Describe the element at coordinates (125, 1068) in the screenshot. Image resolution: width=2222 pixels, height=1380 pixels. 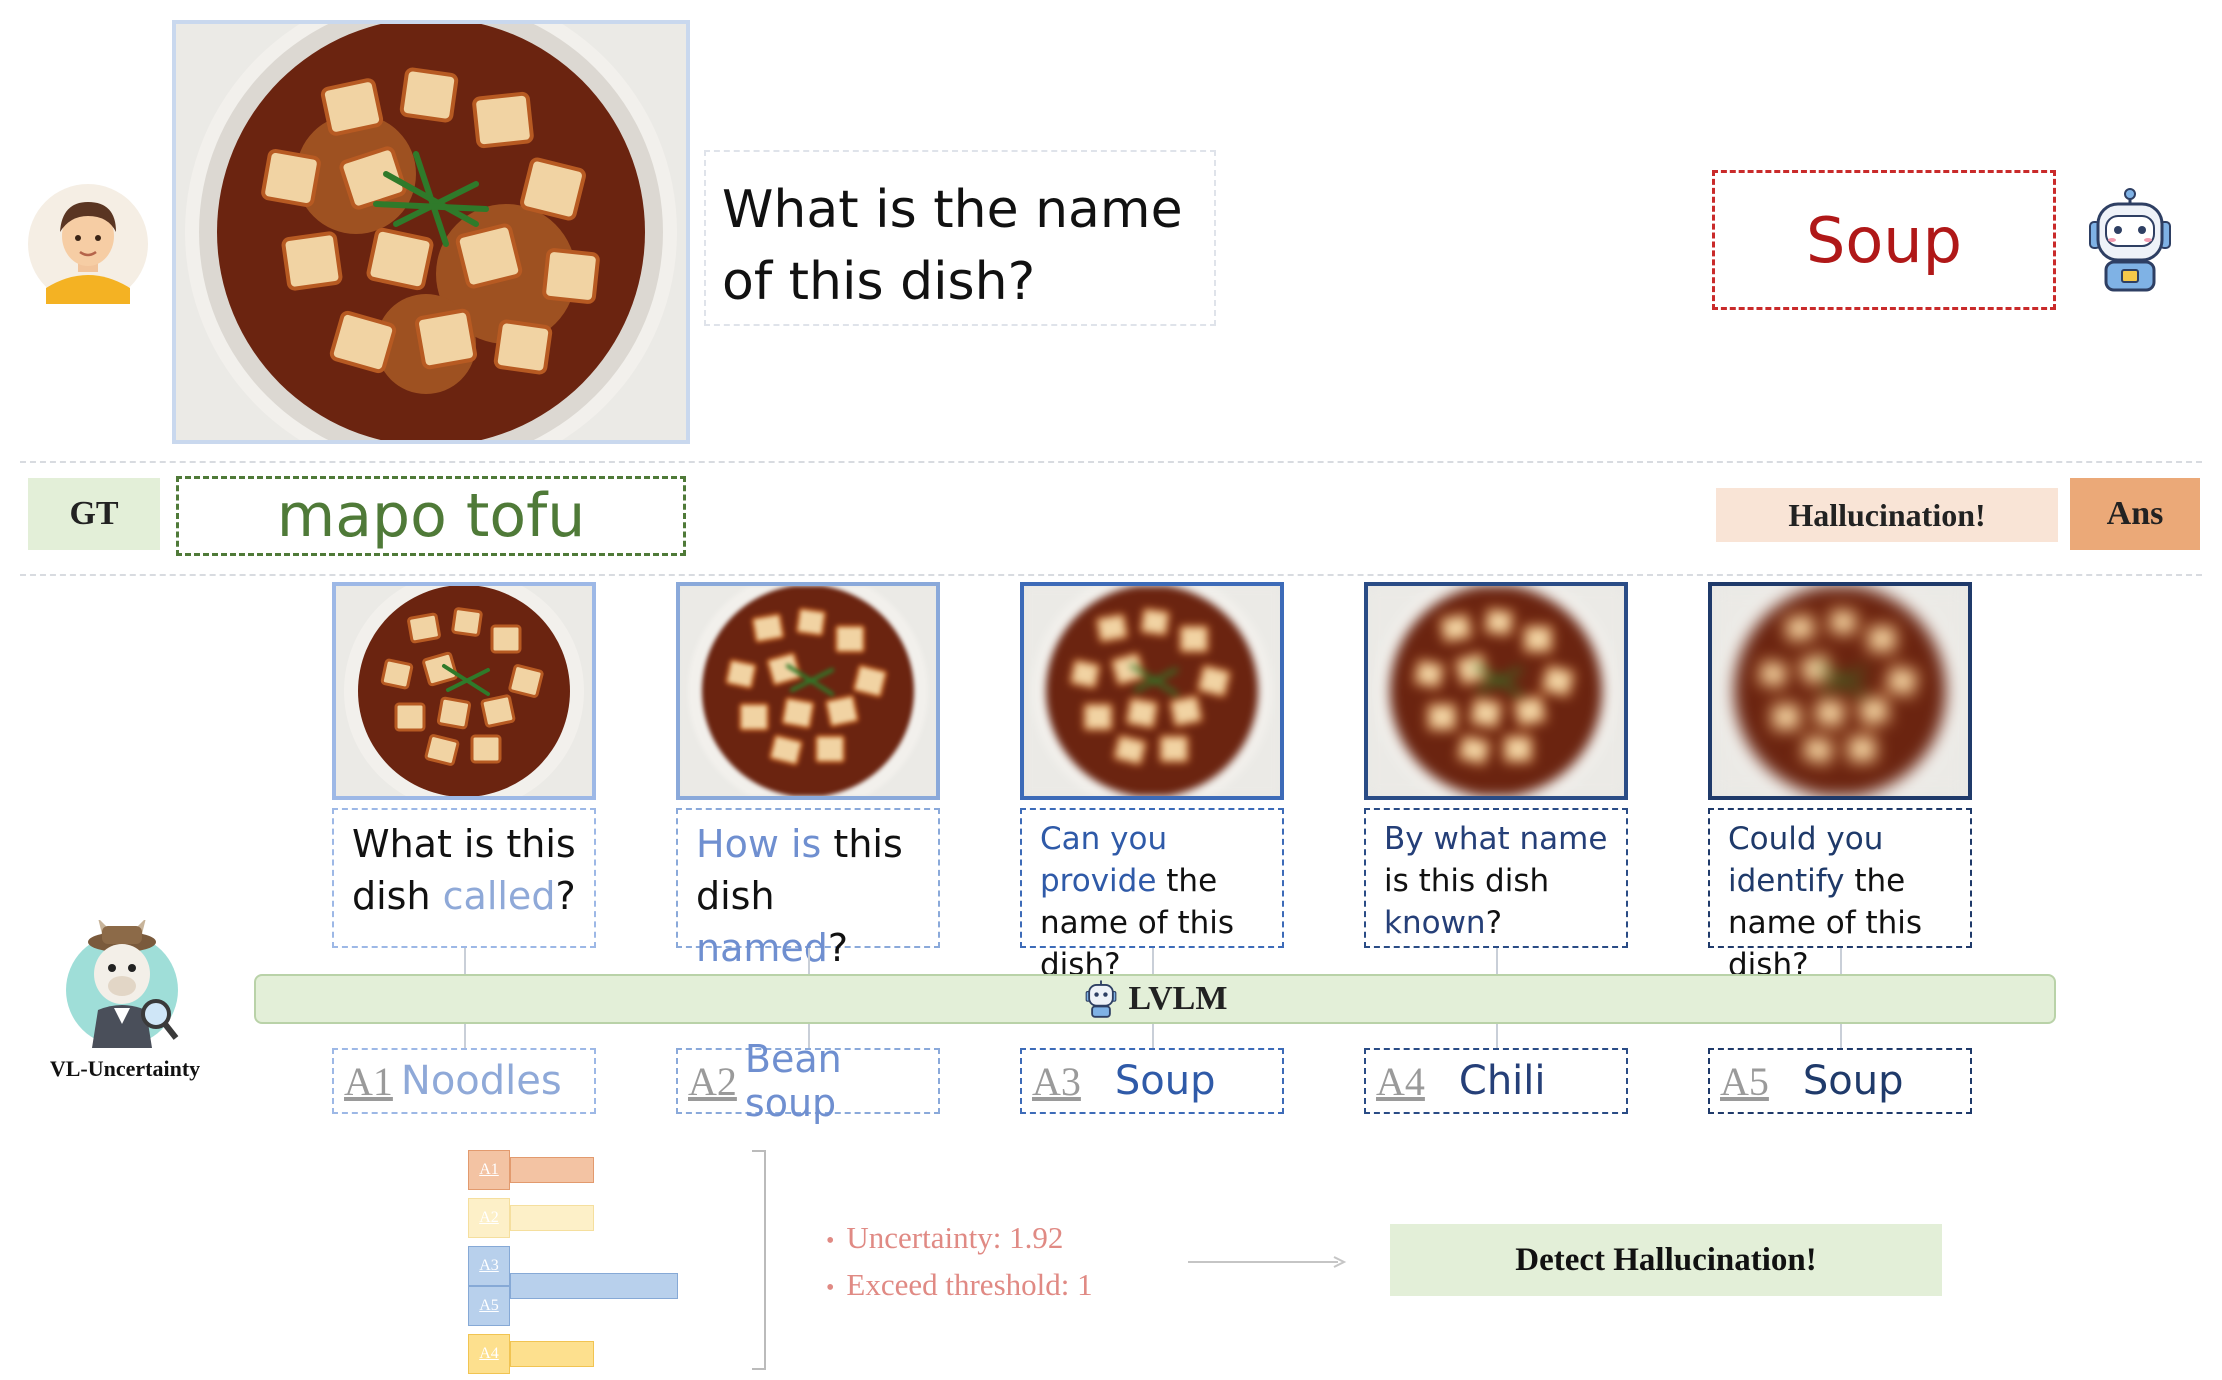
I see `vl-uncertainty-label: VL-Uncertainty` at that location.